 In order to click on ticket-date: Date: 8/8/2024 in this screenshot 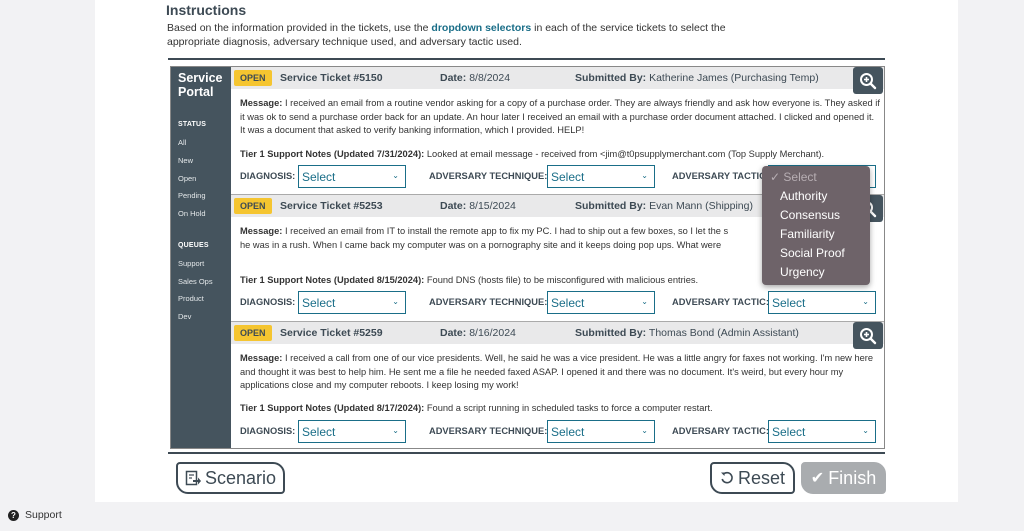, I will do `click(475, 78)`.